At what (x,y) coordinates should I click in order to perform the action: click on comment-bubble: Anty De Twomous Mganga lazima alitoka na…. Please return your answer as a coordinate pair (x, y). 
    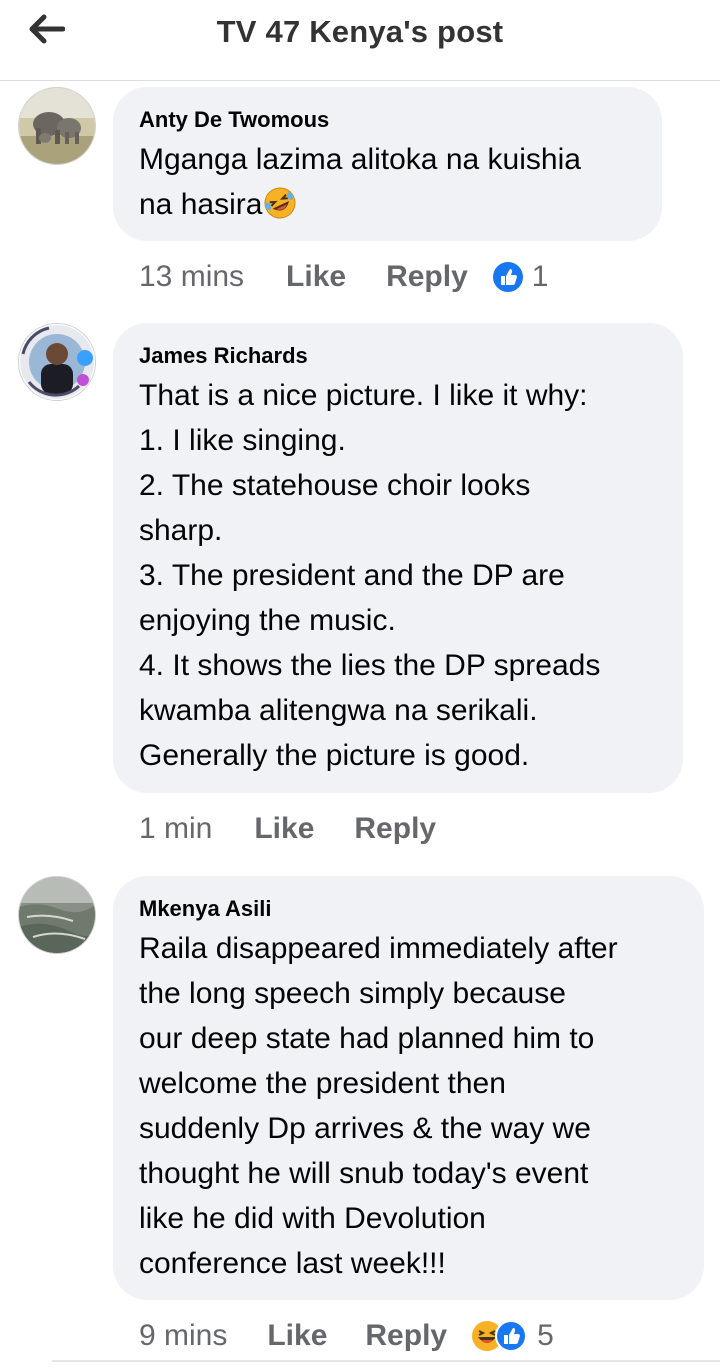
    Looking at the image, I should click on (387, 164).